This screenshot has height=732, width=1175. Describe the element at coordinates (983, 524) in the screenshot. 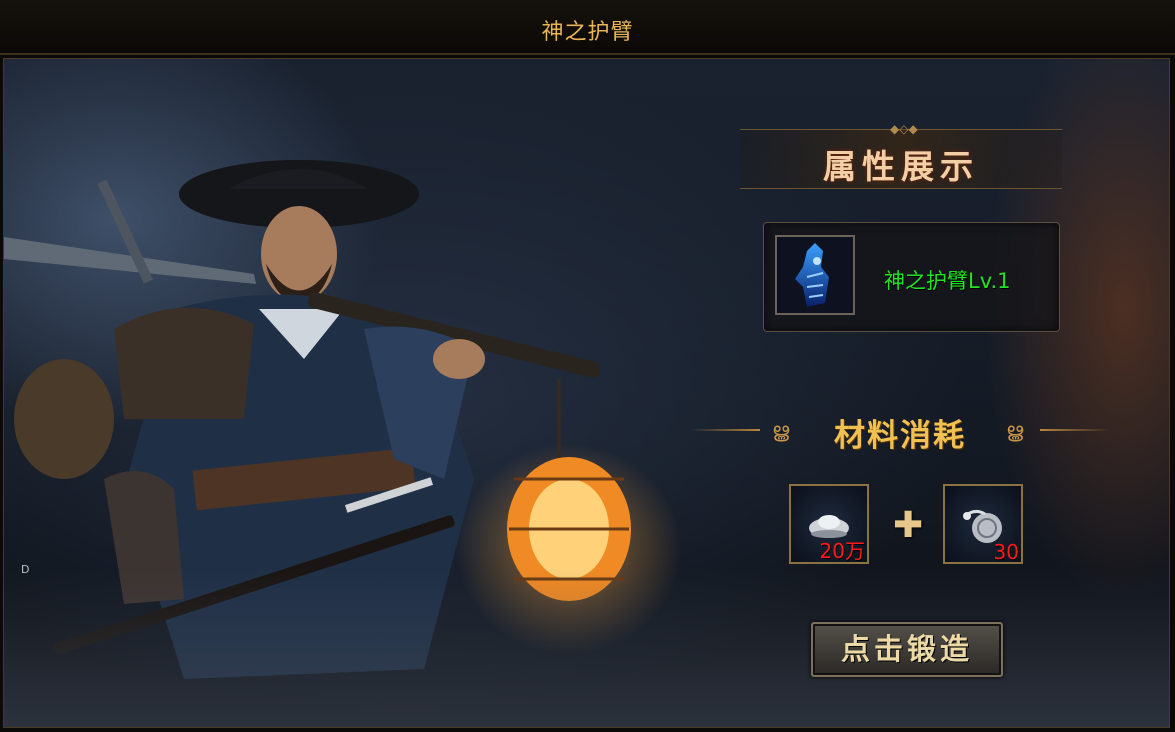

I see `material-slot-silver-pouch: 30` at that location.